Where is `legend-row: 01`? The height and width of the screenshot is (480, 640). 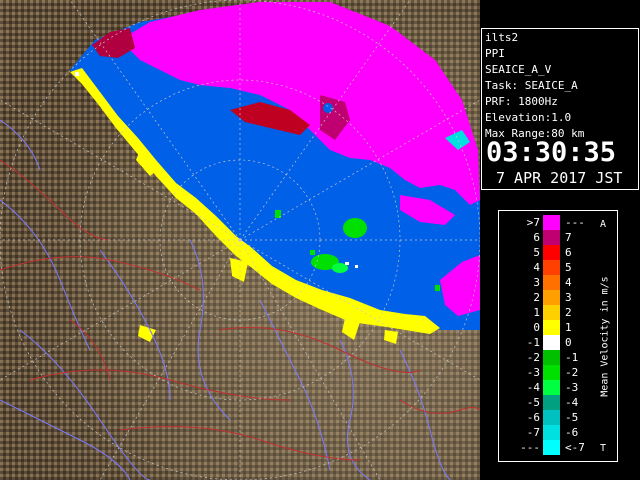
legend-row: 01 is located at coordinates (549, 327).